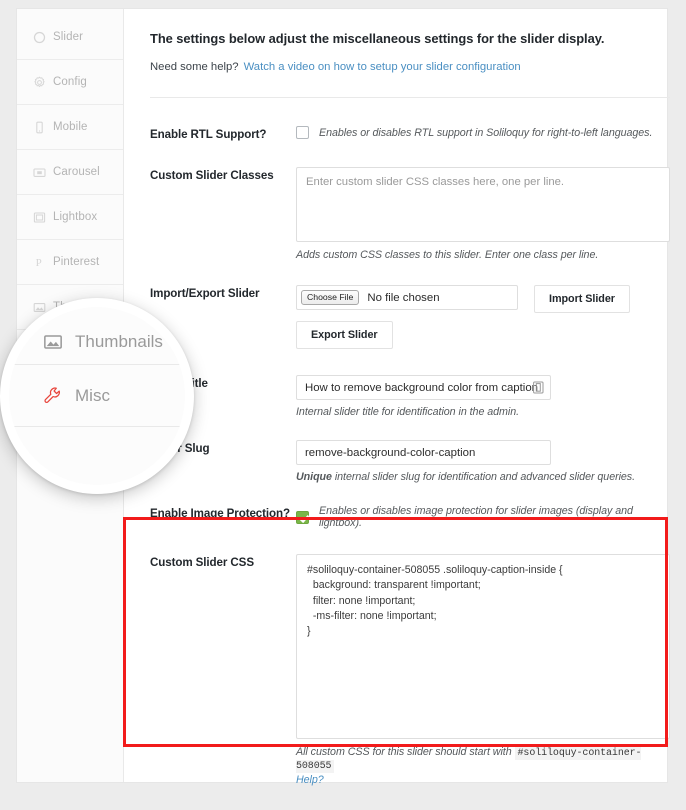 This screenshot has height=810, width=686. I want to click on import-file-input: Choose File No file chosen, so click(407, 297).